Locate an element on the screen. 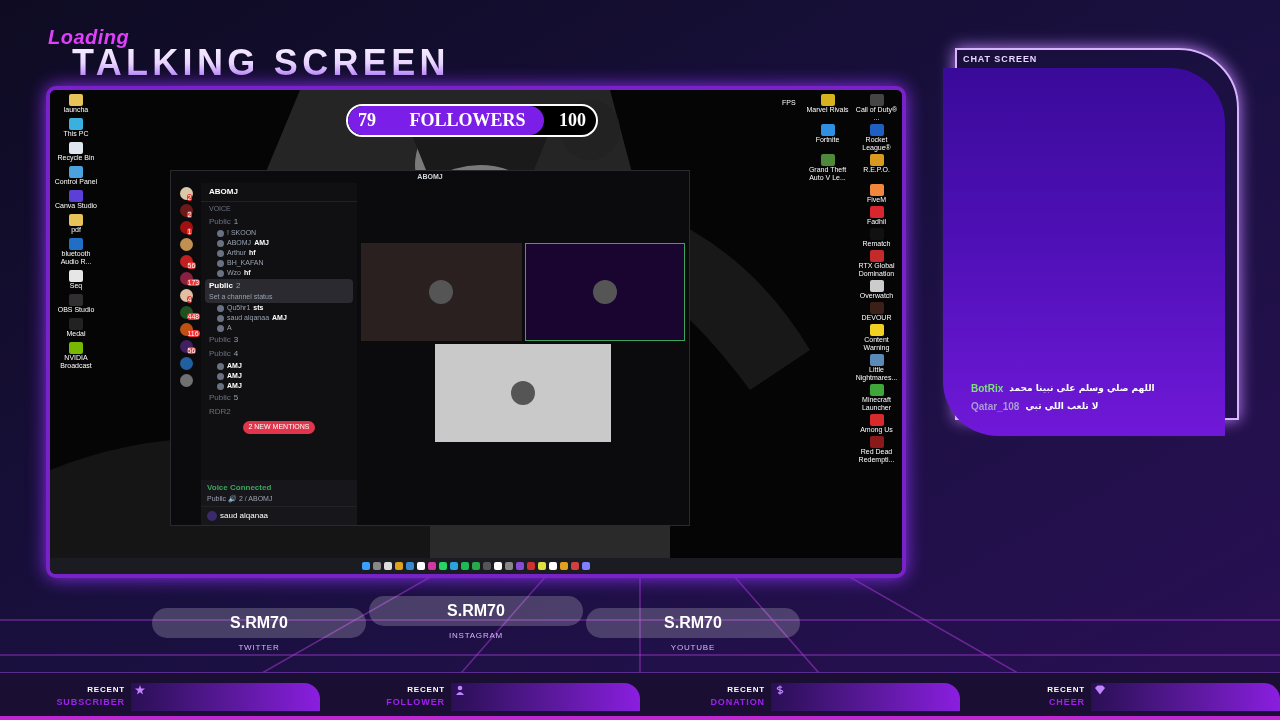  server-name: ABOMJ is located at coordinates (279, 192).